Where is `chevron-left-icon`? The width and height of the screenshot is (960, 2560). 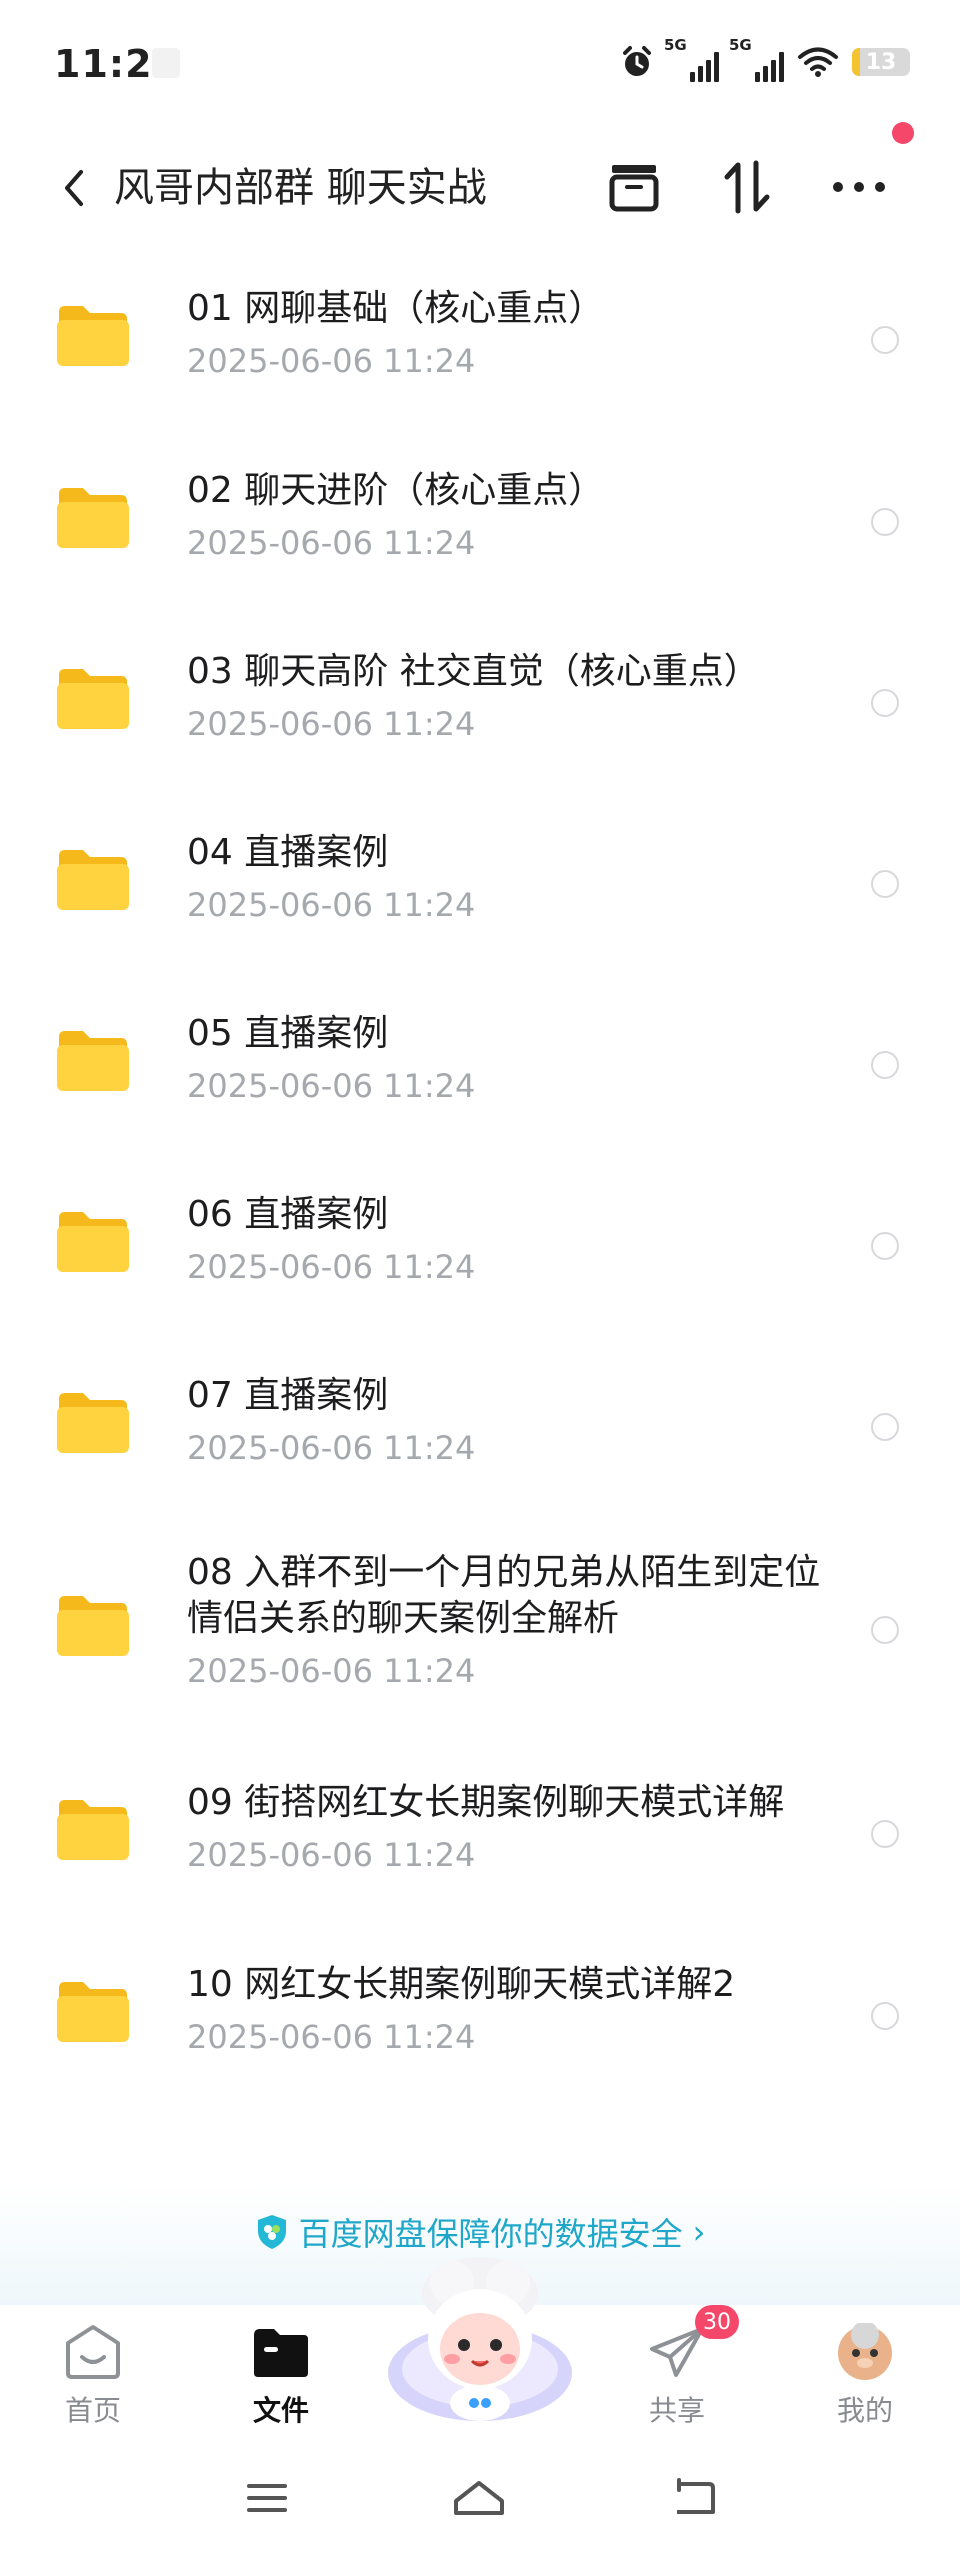
chevron-left-icon is located at coordinates (74, 188).